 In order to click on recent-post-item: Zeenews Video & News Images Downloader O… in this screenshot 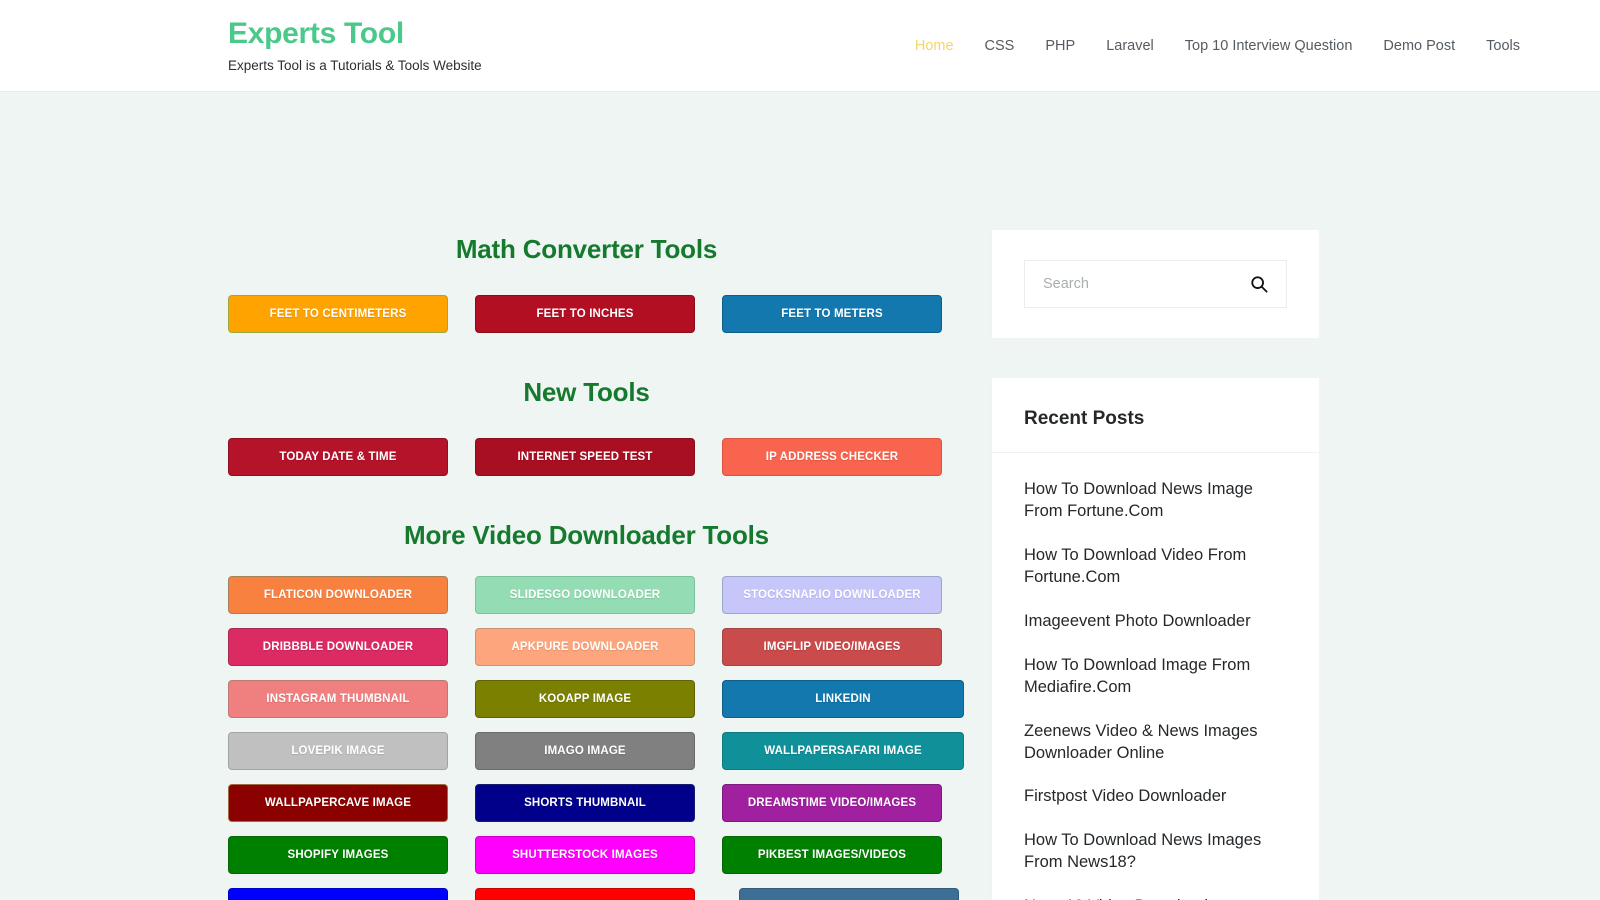, I will do `click(1155, 743)`.